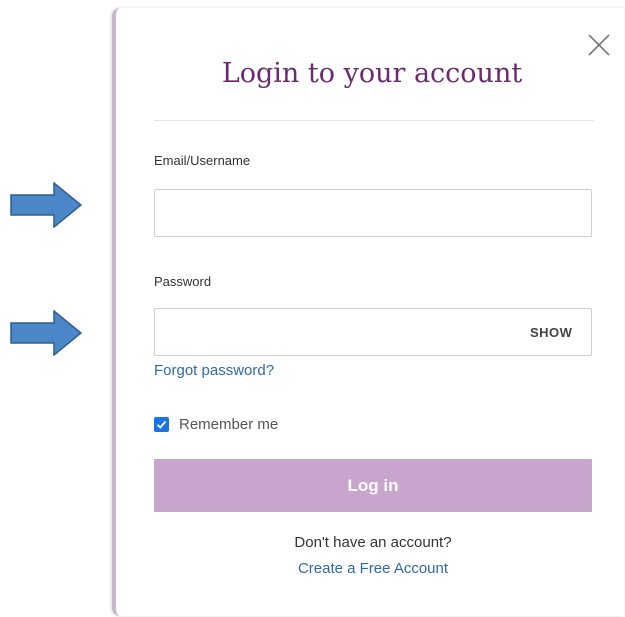 Image resolution: width=625 pixels, height=617 pixels. Describe the element at coordinates (373, 568) in the screenshot. I see `create-account-link: Create a Free Account` at that location.